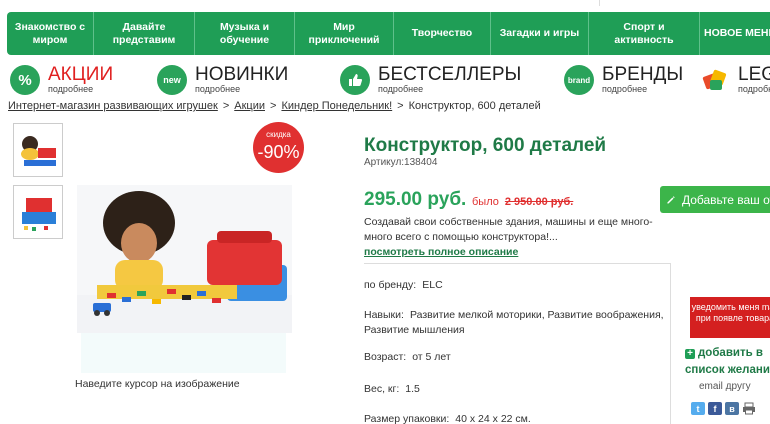 This screenshot has height=424, width=770. I want to click on attr-label: Возраст:, so click(385, 357).